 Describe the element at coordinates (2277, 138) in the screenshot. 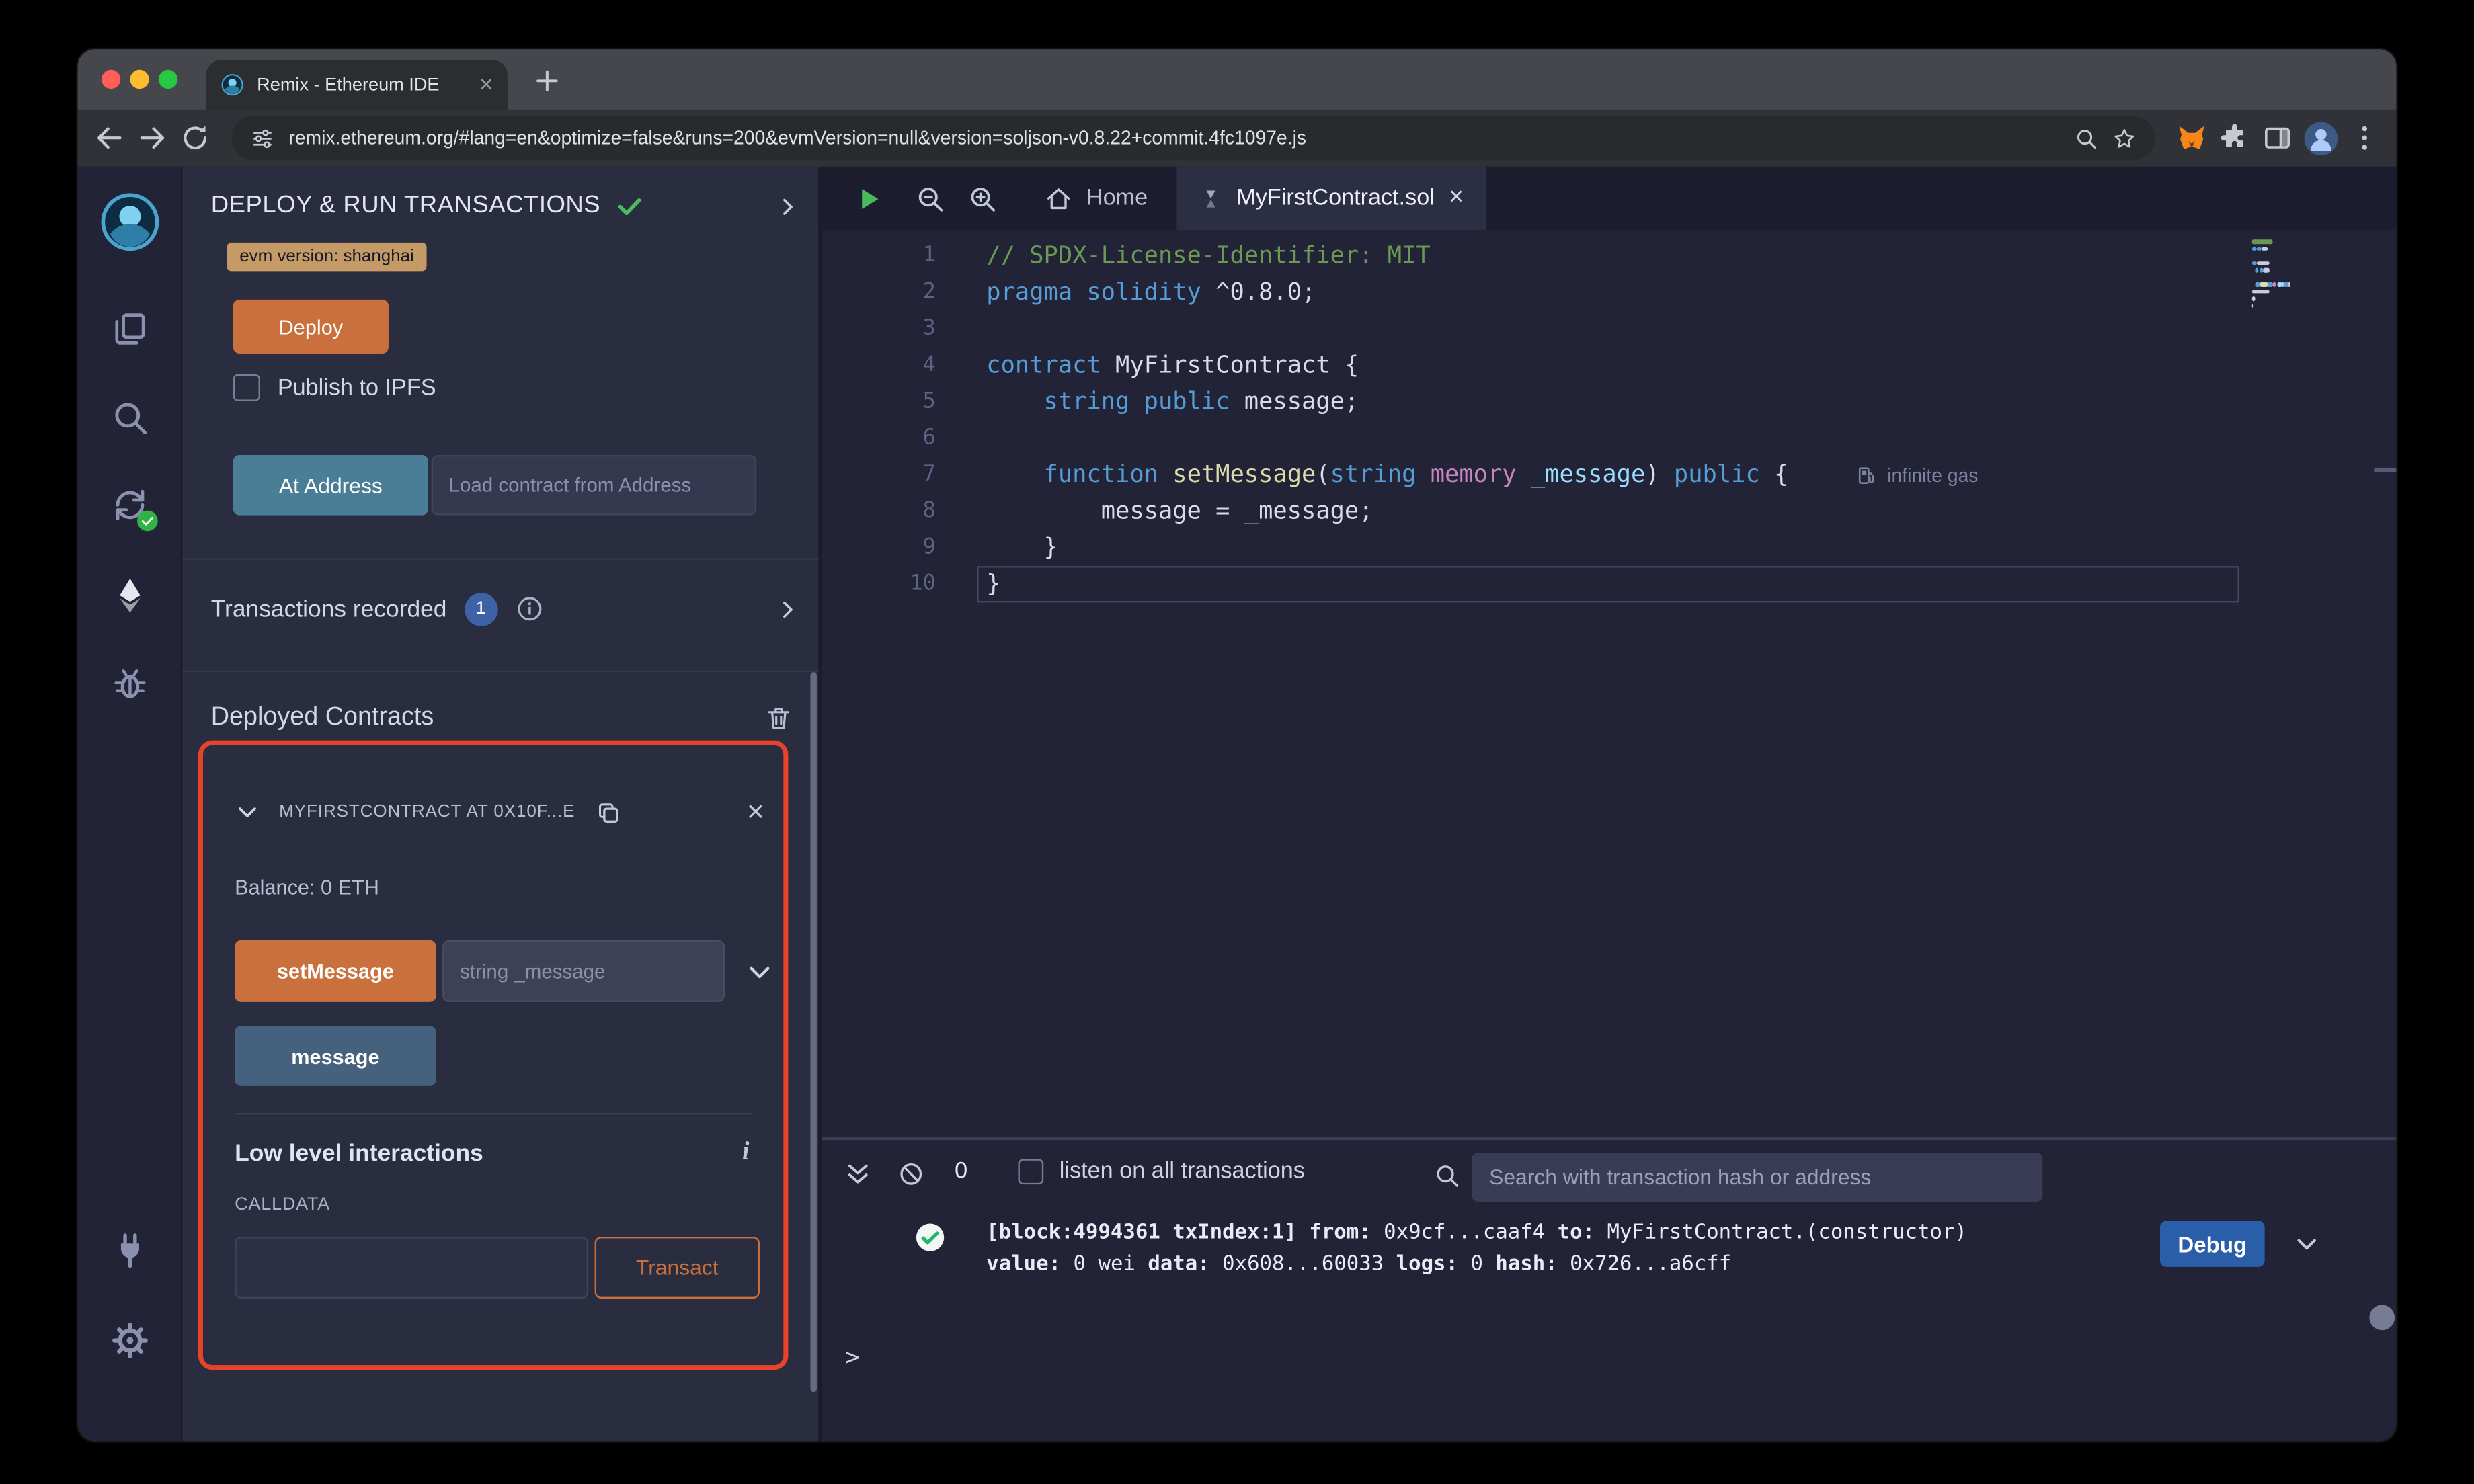

I see `side-panel-icon` at that location.